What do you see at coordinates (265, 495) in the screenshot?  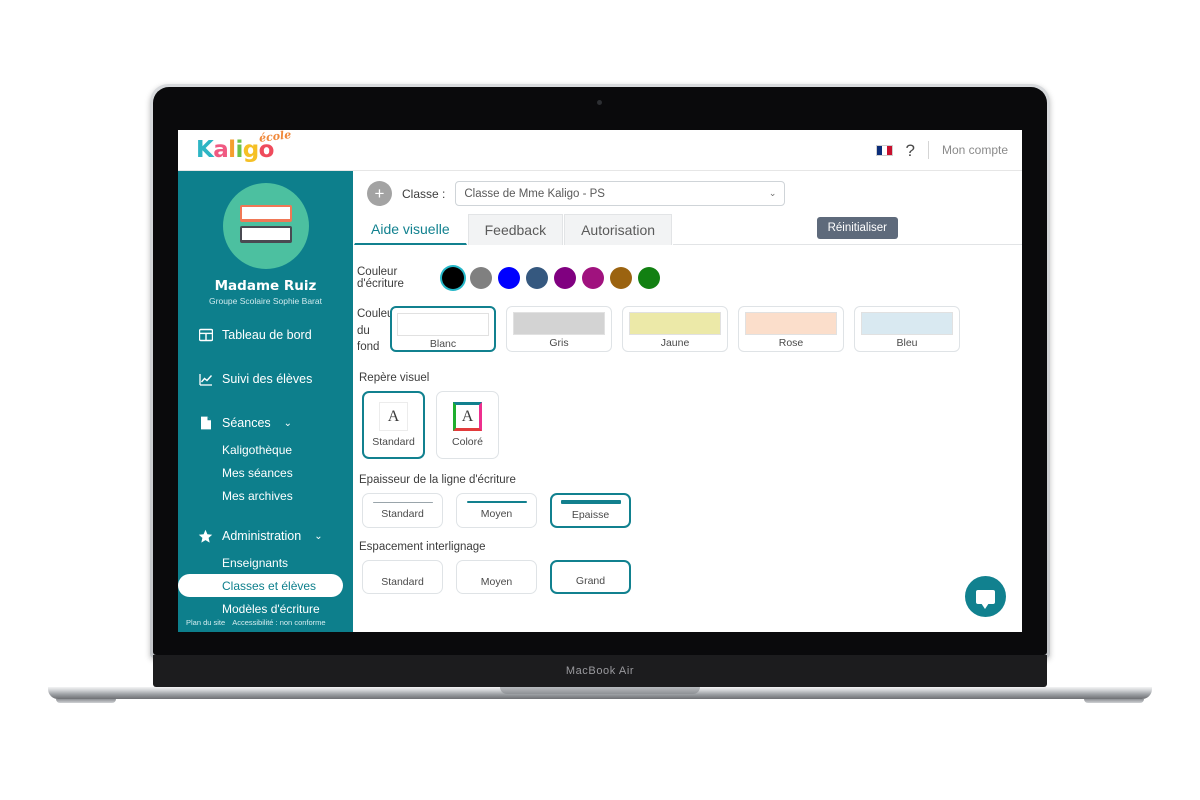 I see `sidebar-subitem-mes-archives: Mes archives` at bounding box center [265, 495].